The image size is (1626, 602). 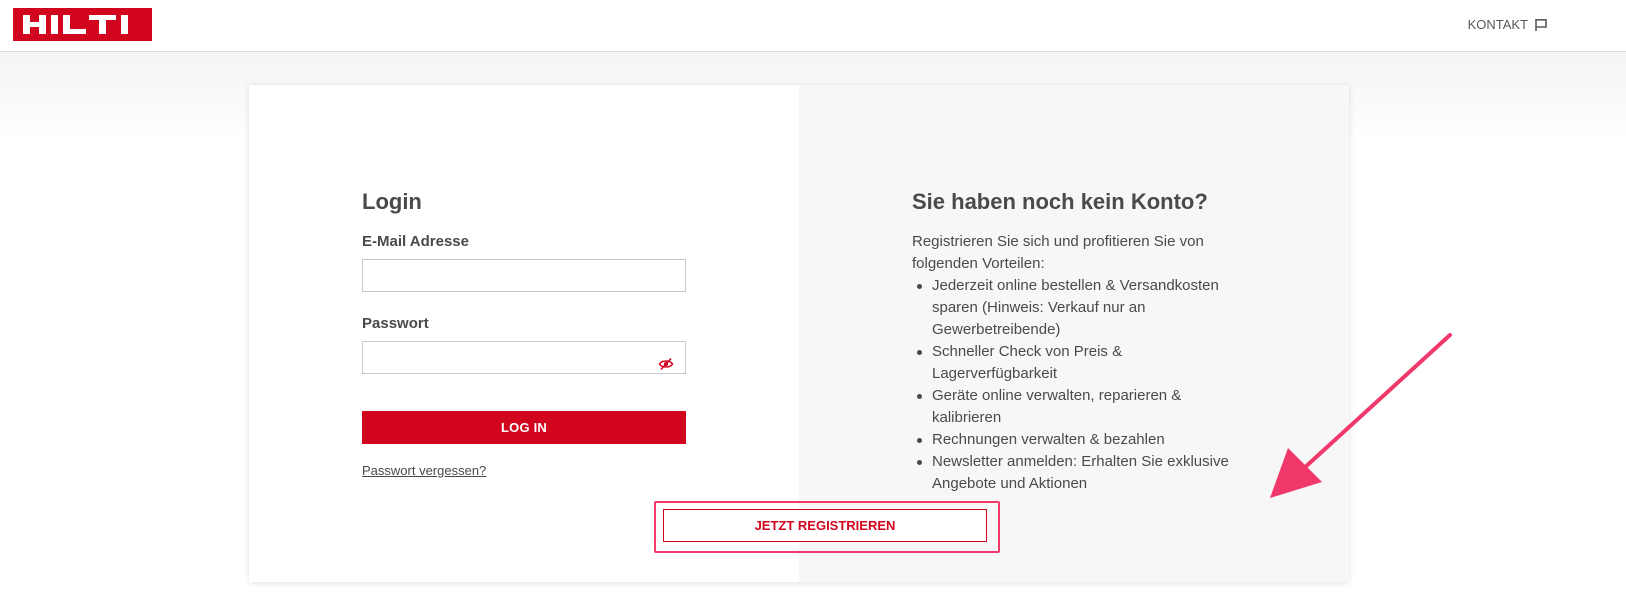 I want to click on hilti-logo, so click(x=82, y=24).